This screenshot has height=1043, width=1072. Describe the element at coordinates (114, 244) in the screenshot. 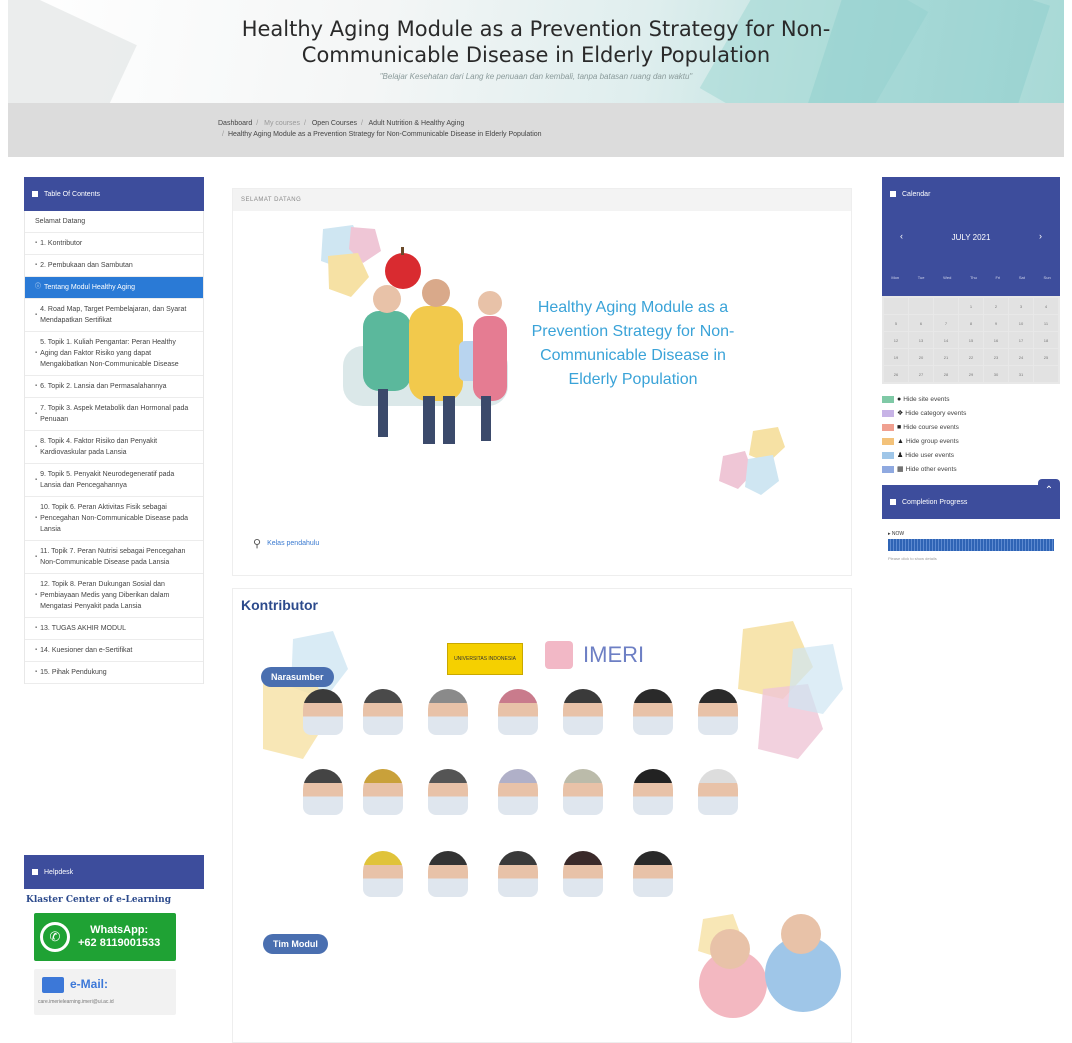

I see `toc-item: ▪ 1. Kontributor` at that location.